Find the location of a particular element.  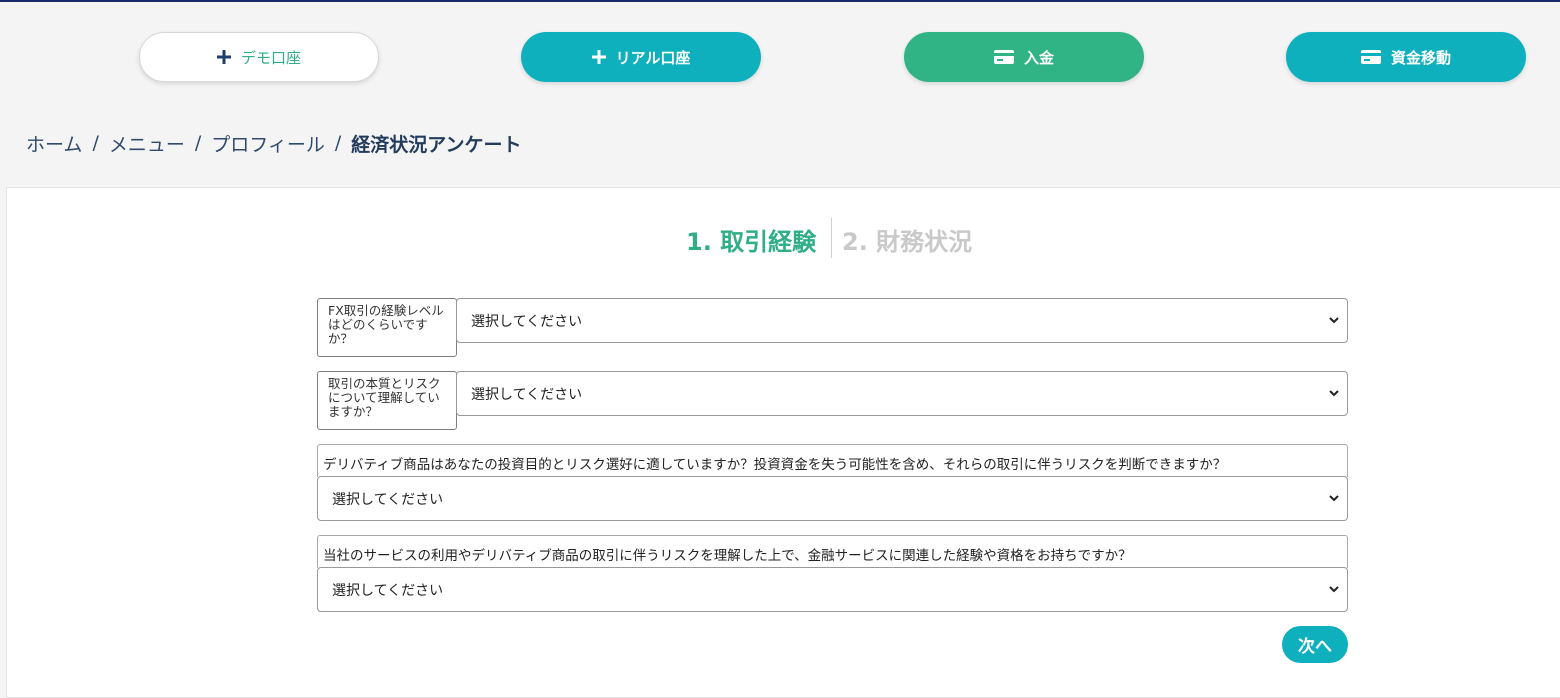

breadcrumb: ホーム / メニュー / プロフィール / 経済状況アンケート is located at coordinates (274, 143).